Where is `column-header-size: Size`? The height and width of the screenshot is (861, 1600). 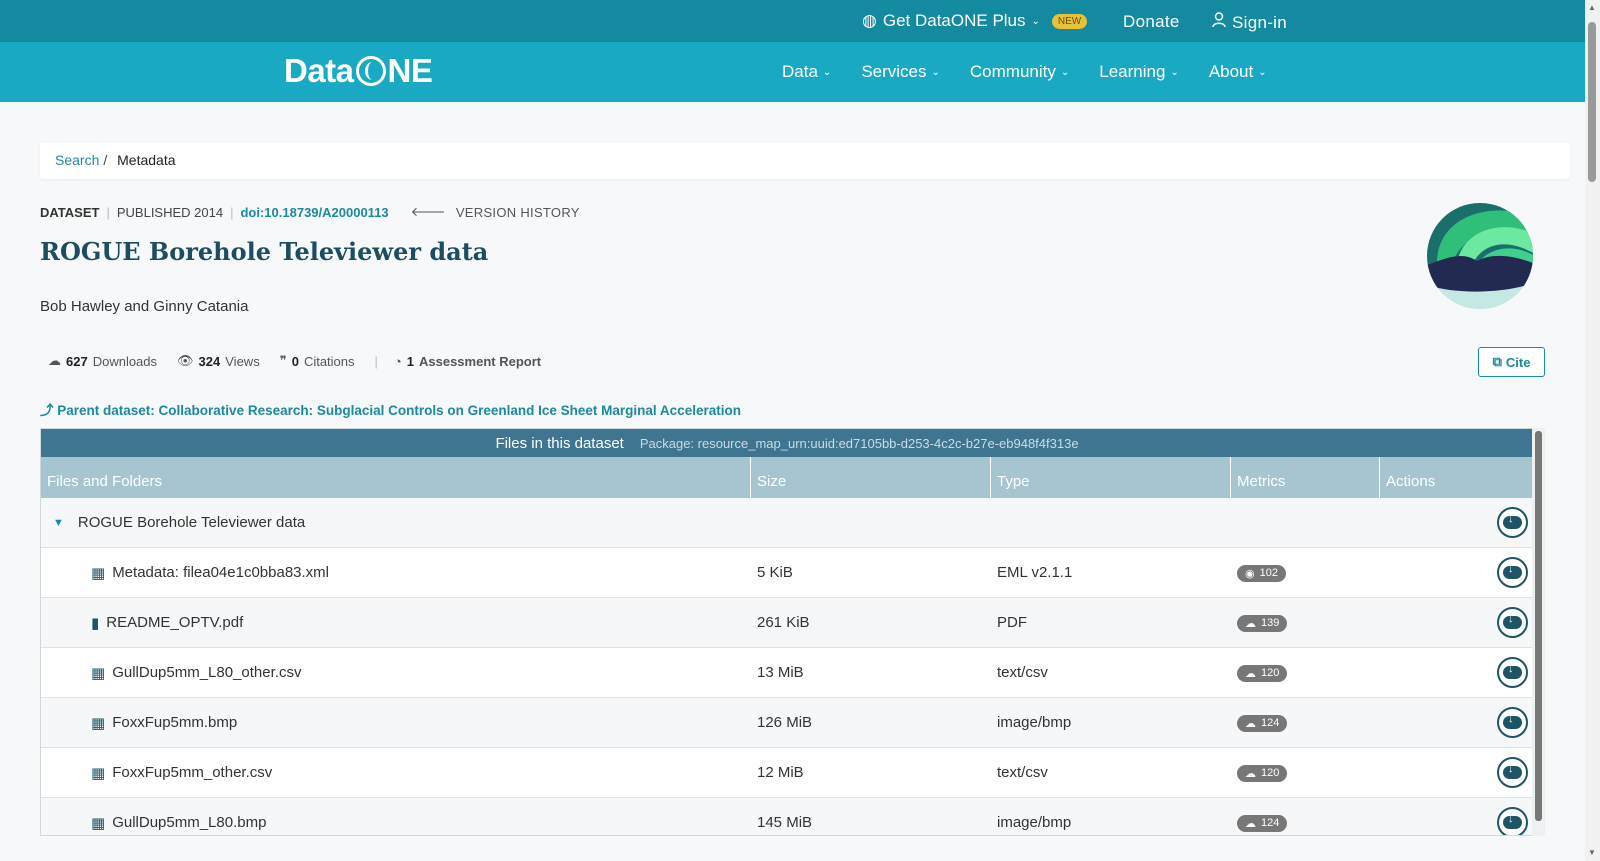
column-header-size: Size is located at coordinates (871, 477).